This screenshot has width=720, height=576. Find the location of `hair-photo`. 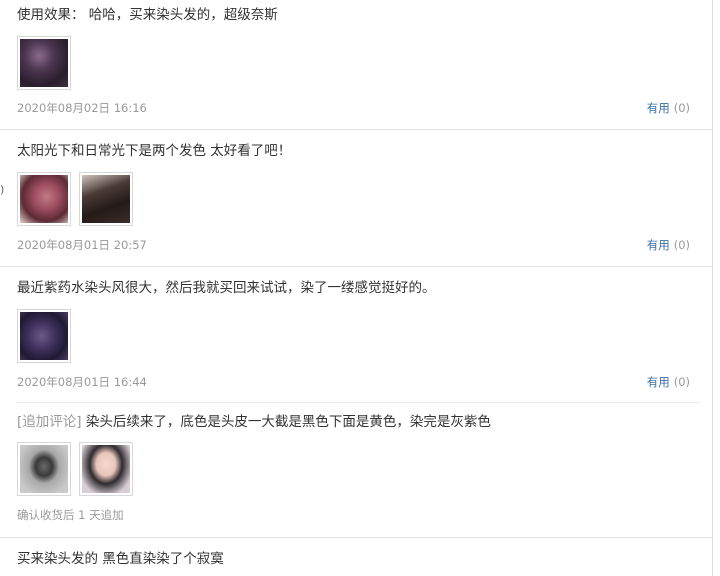

hair-photo is located at coordinates (44, 63).